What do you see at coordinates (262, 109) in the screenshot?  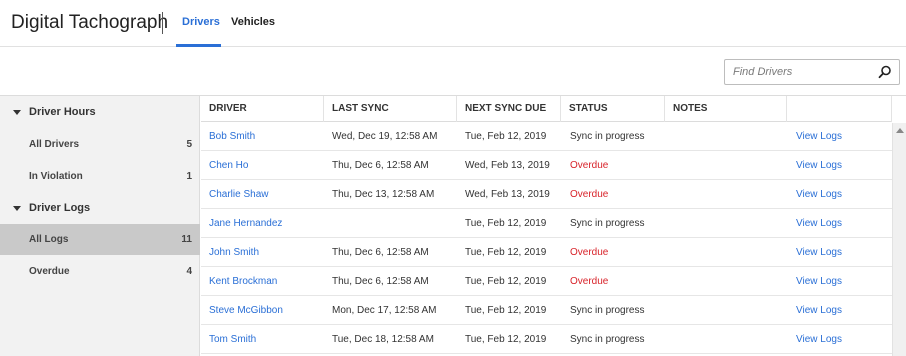 I see `column-header-driver: DRIVER` at bounding box center [262, 109].